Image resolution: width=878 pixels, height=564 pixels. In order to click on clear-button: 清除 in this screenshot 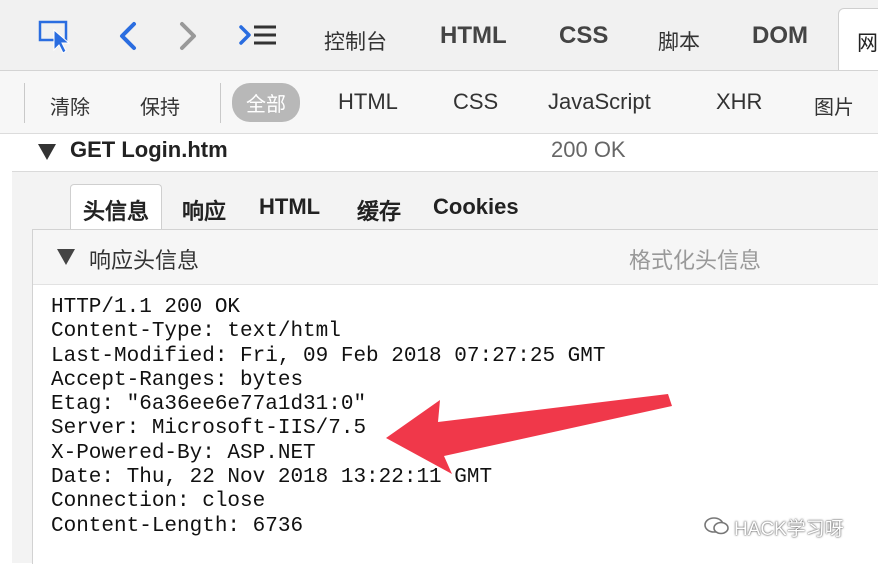, I will do `click(70, 105)`.